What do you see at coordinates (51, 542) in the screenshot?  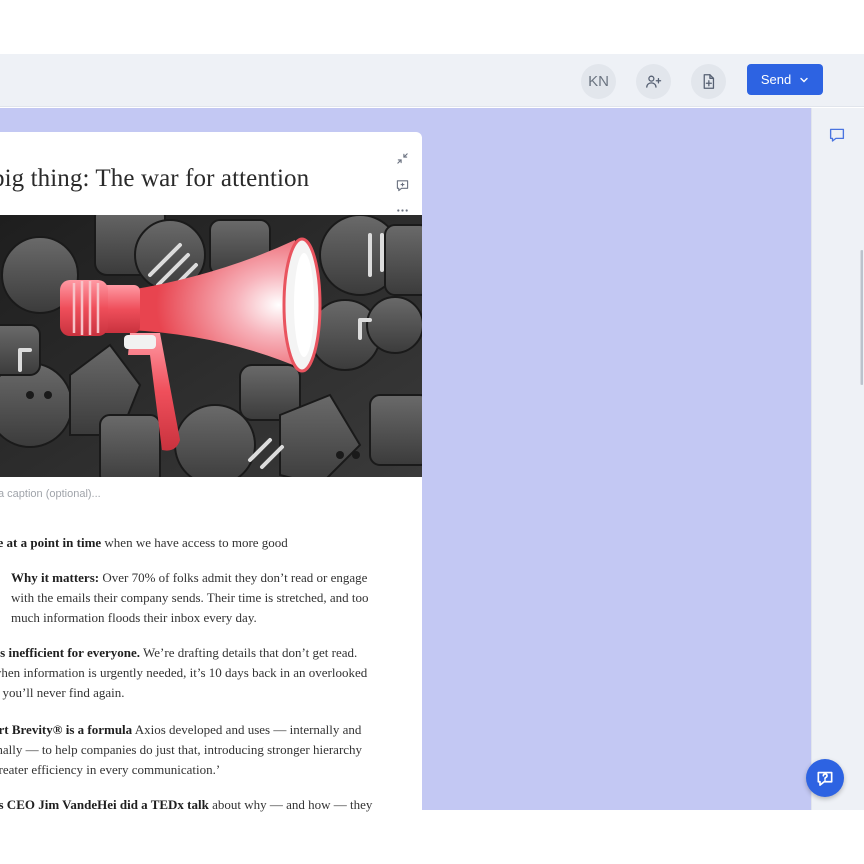 I see `bold-lead: re at a point in time` at bounding box center [51, 542].